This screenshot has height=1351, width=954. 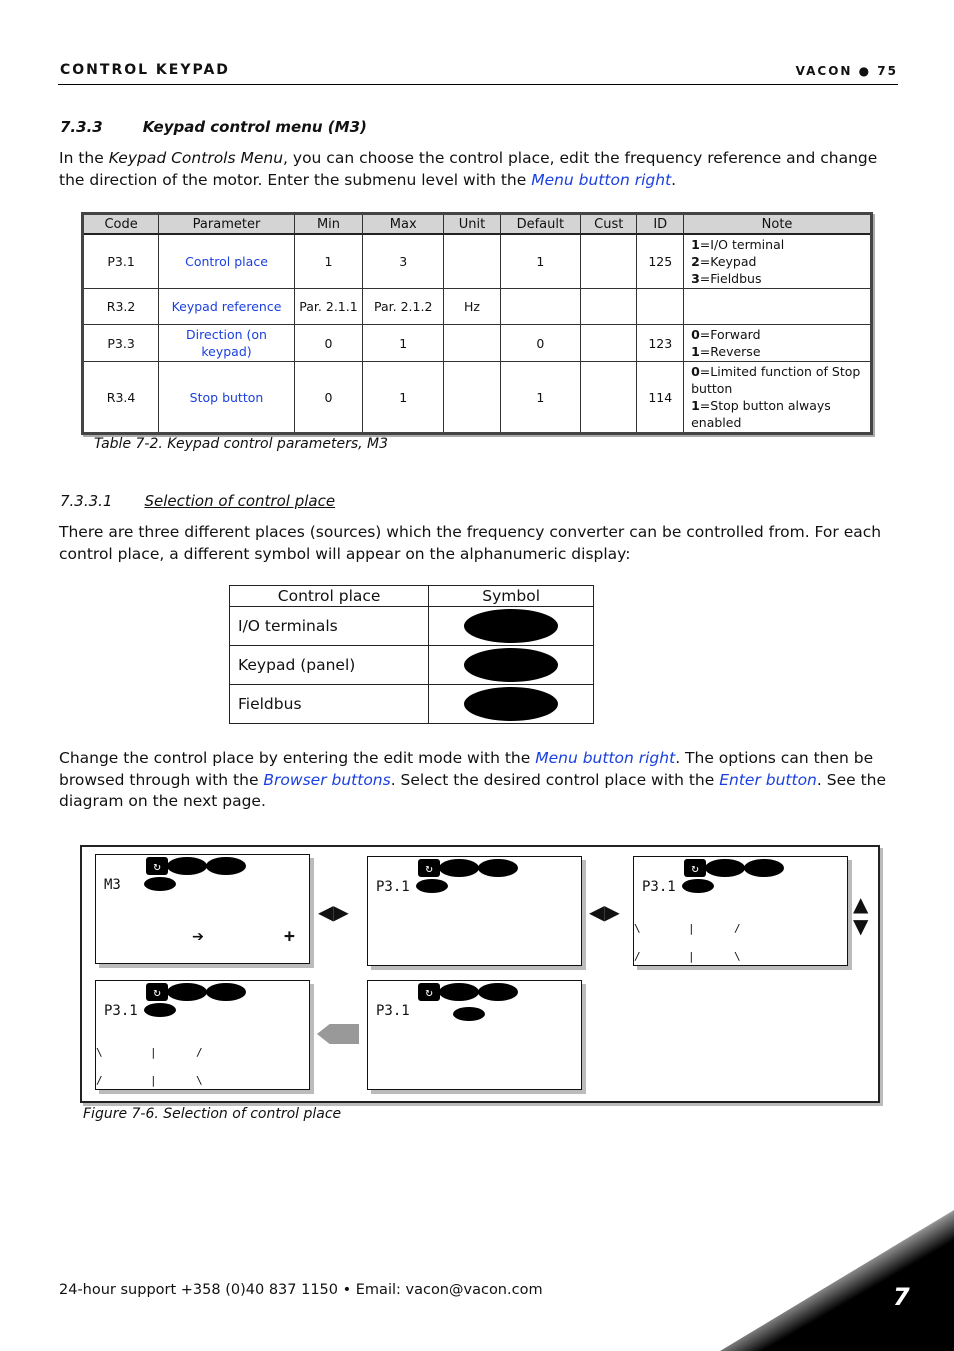 I want to click on table-row: I/O terminals, so click(x=411, y=626).